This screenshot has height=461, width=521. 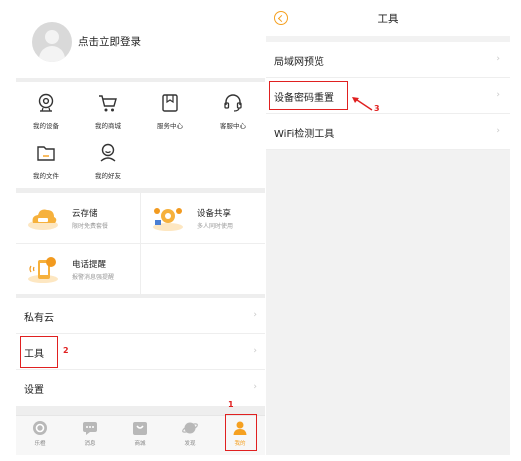 I want to click on row-label: WiFi检测工具, so click(x=304, y=134).